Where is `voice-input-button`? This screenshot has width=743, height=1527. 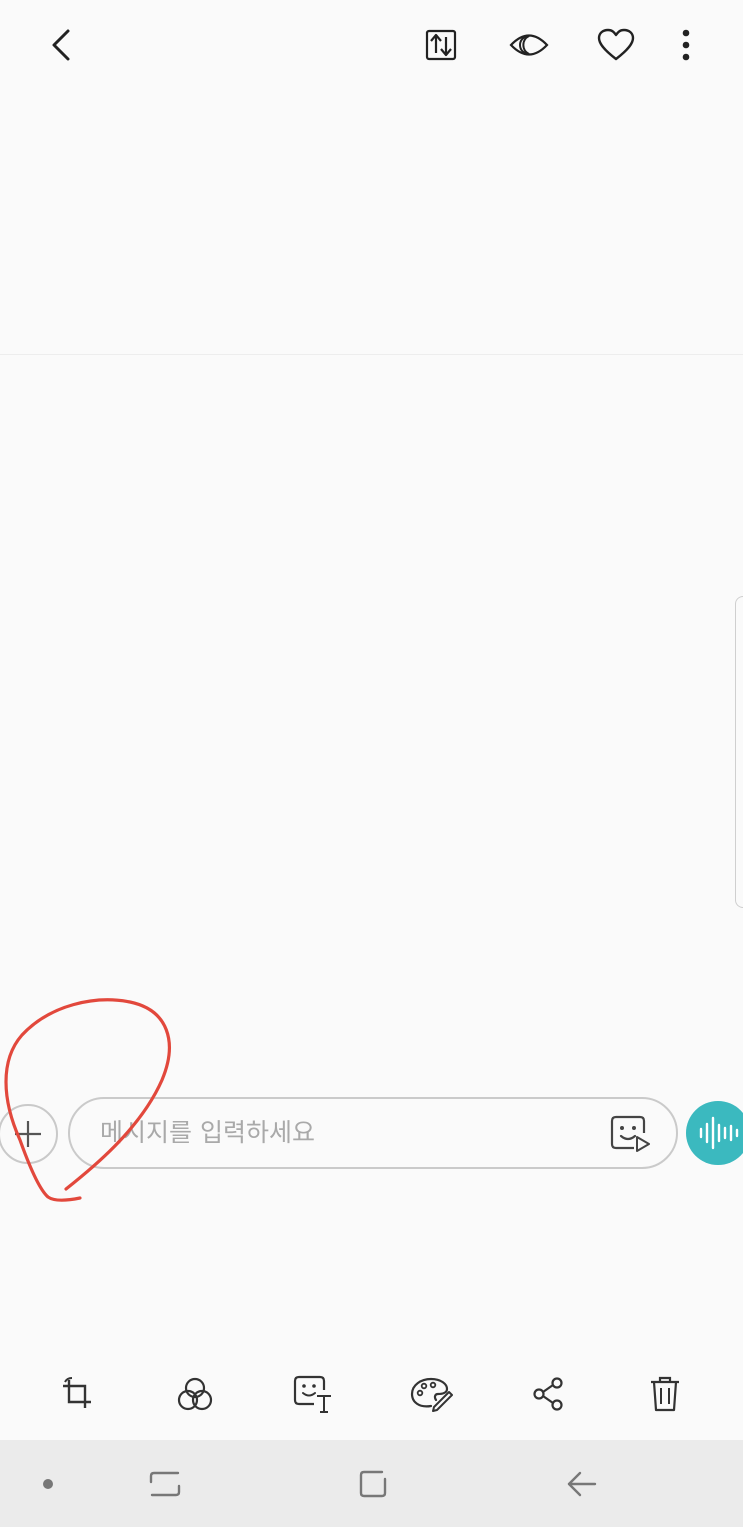
voice-input-button is located at coordinates (714, 1133).